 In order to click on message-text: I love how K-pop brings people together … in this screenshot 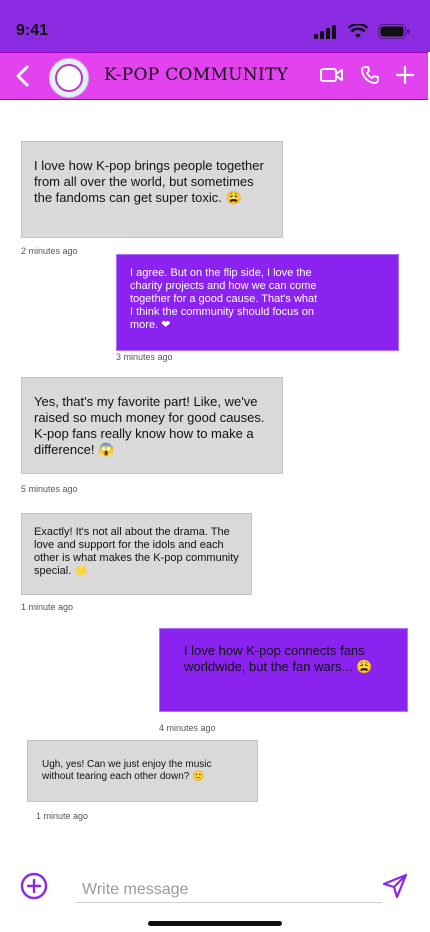, I will do `click(149, 181)`.